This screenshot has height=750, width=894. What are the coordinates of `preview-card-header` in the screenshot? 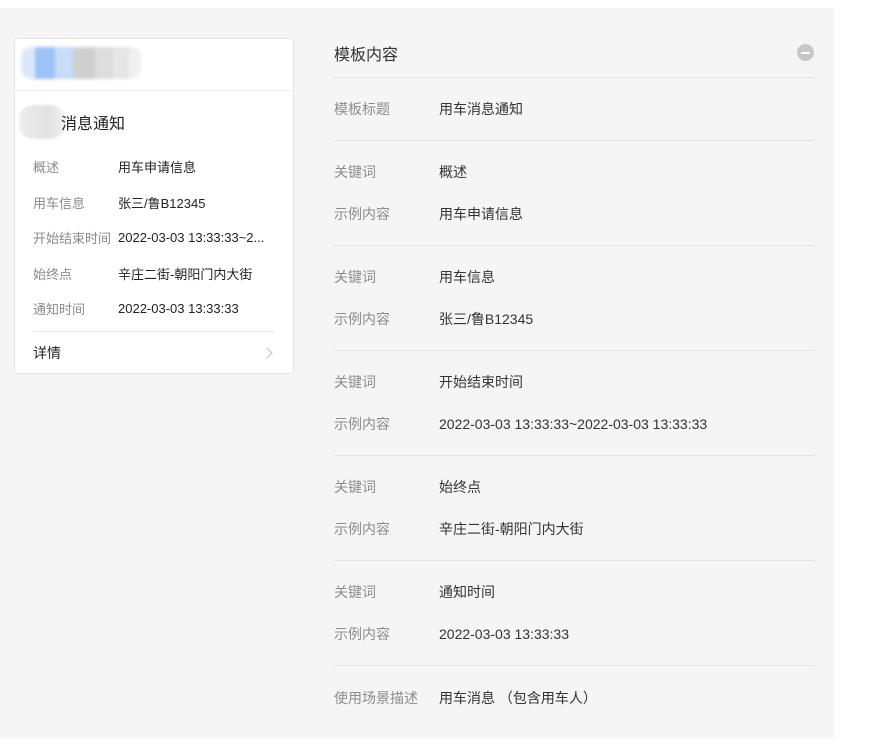 It's located at (154, 65).